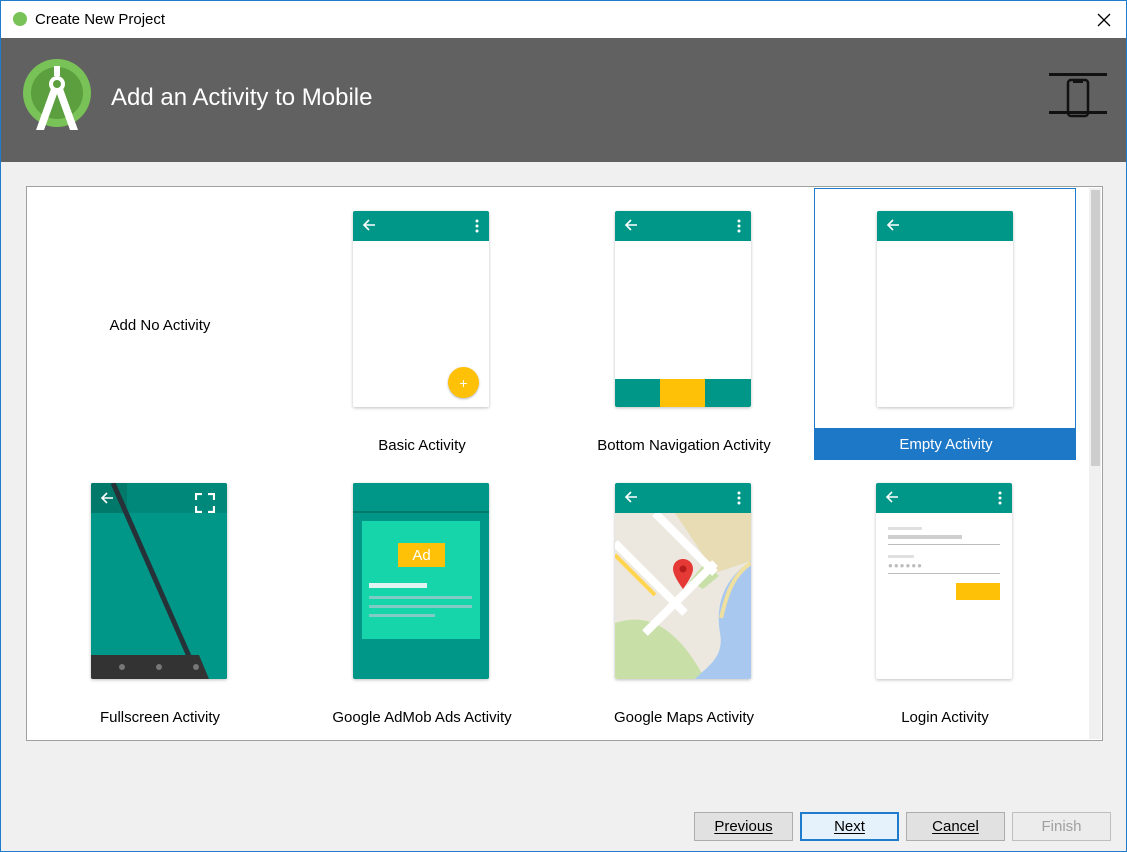 This screenshot has height=852, width=1127. I want to click on mobile-device-icon, so click(1078, 95).